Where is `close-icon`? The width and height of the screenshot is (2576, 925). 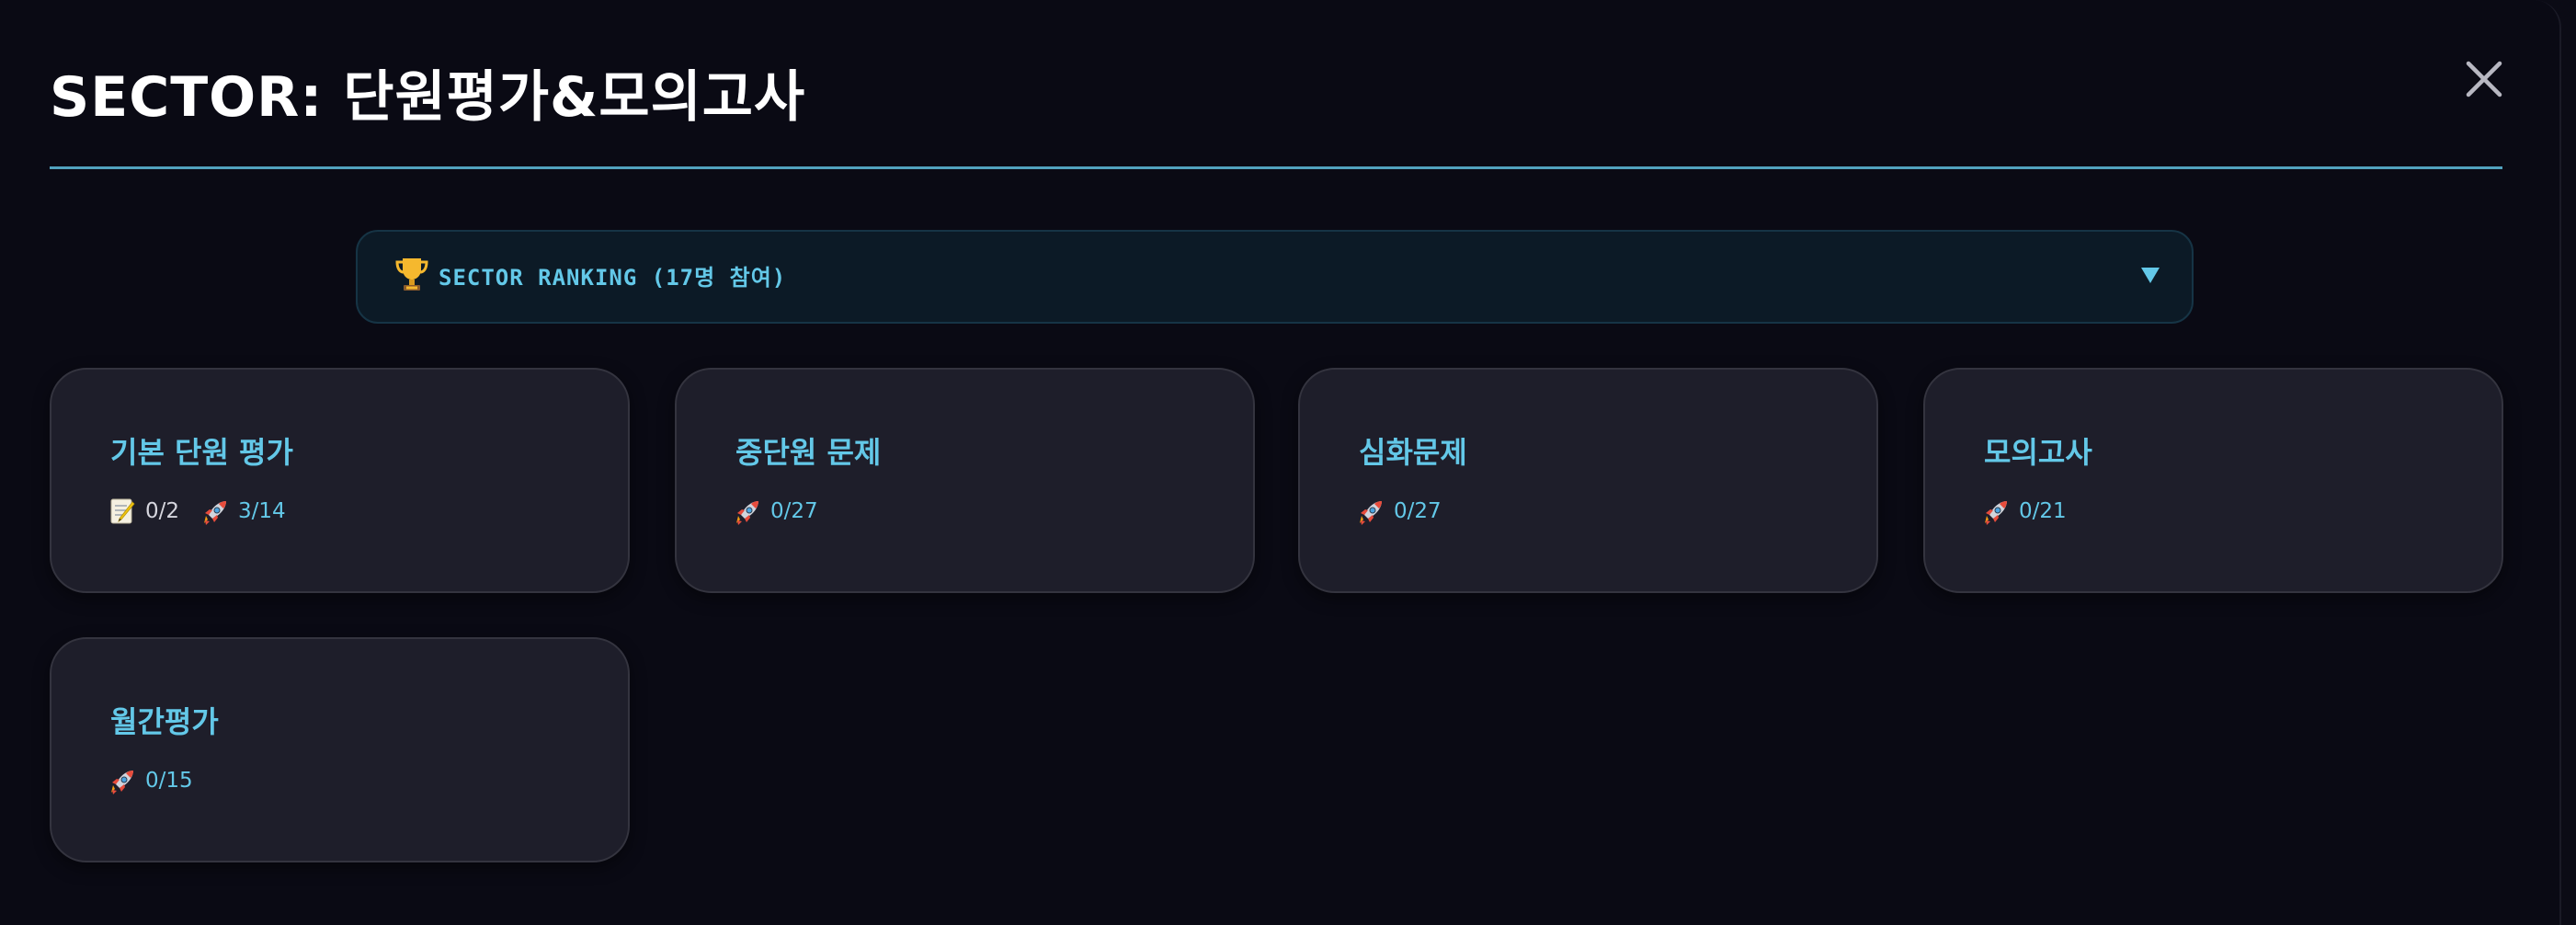 close-icon is located at coordinates (2484, 79).